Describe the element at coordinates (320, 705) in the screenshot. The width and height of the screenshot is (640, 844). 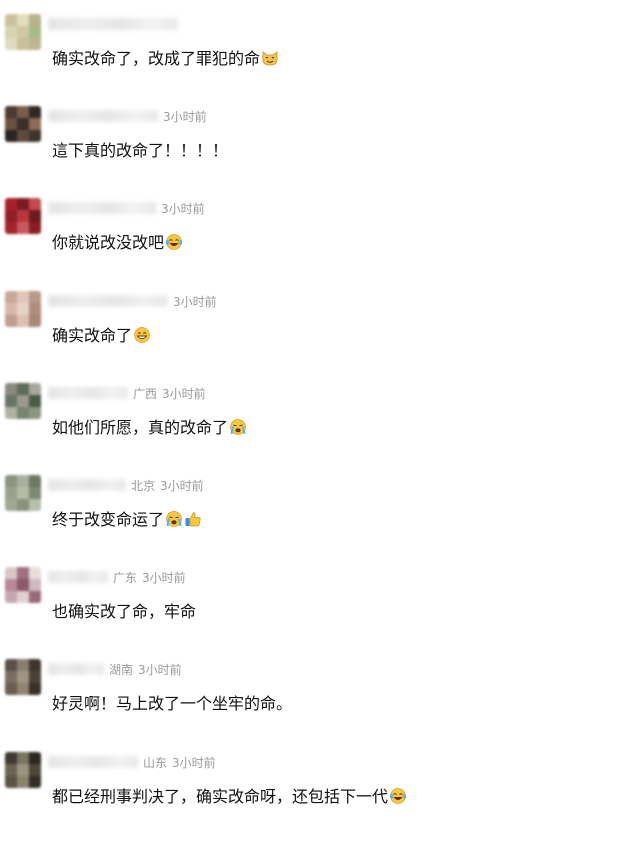
I see `comment-item: 湖南 3小时前好灵啊！马上改了一个坐牢的命。` at that location.